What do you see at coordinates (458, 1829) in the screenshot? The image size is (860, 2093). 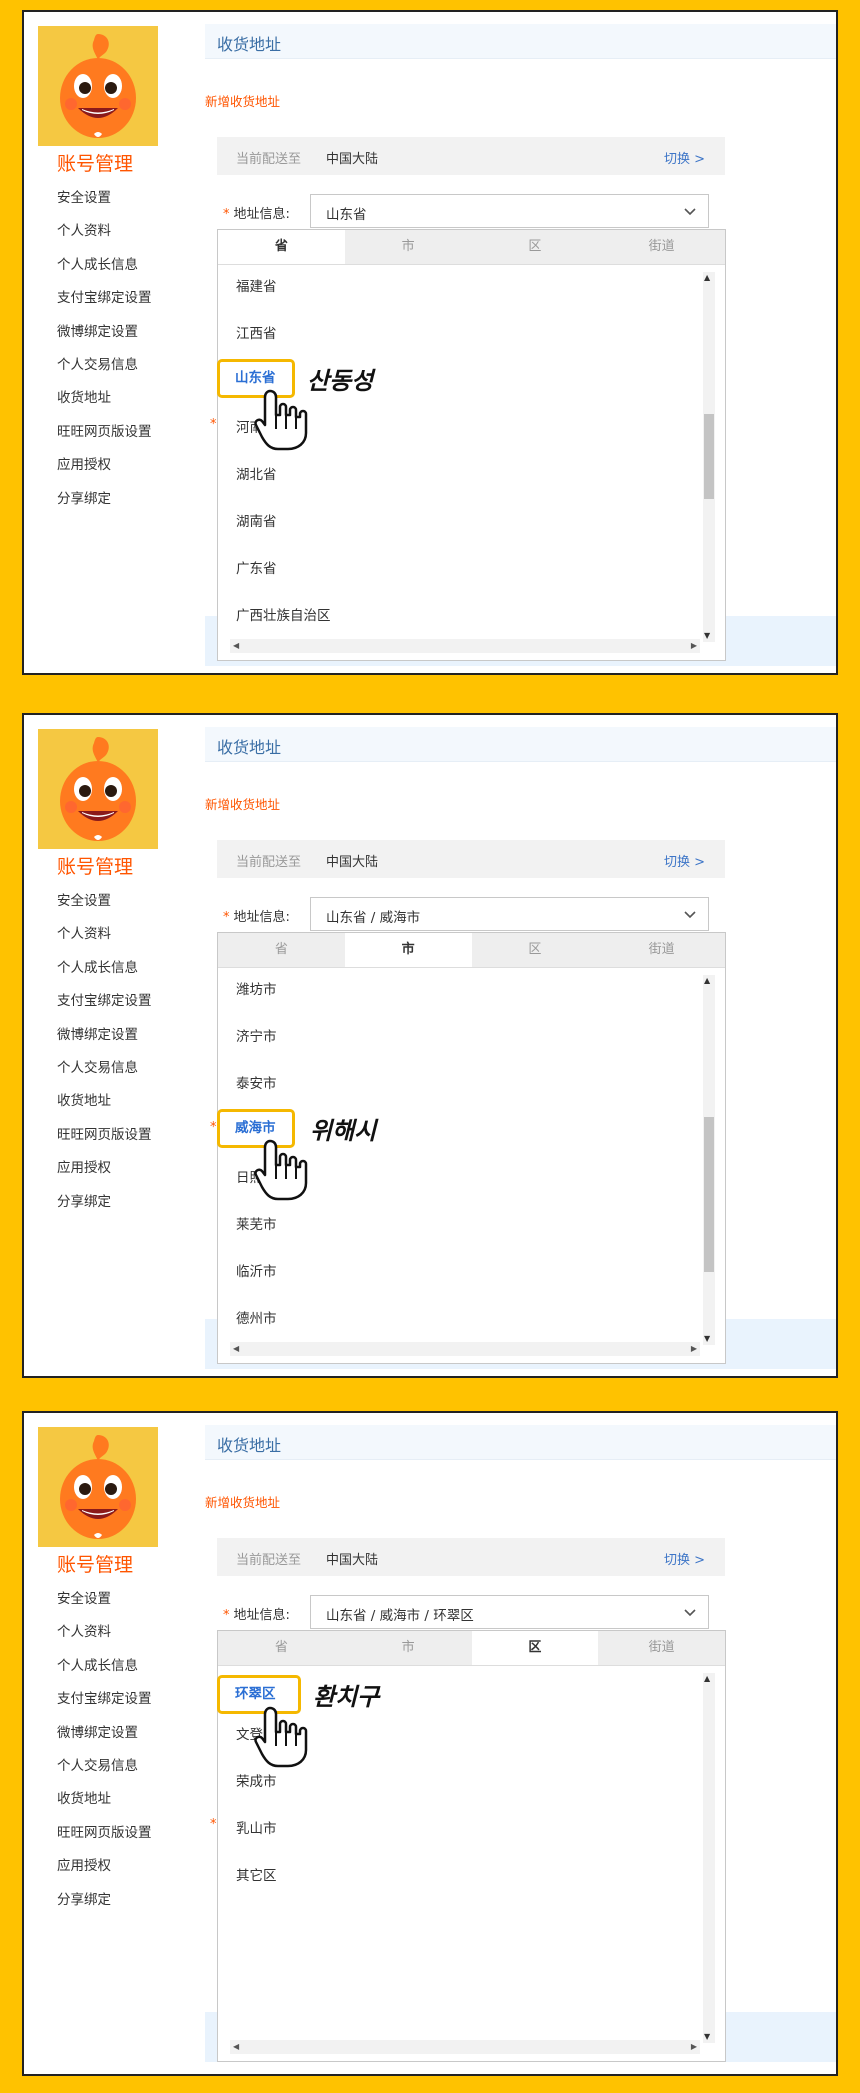 I see `list-item: 乳山市` at bounding box center [458, 1829].